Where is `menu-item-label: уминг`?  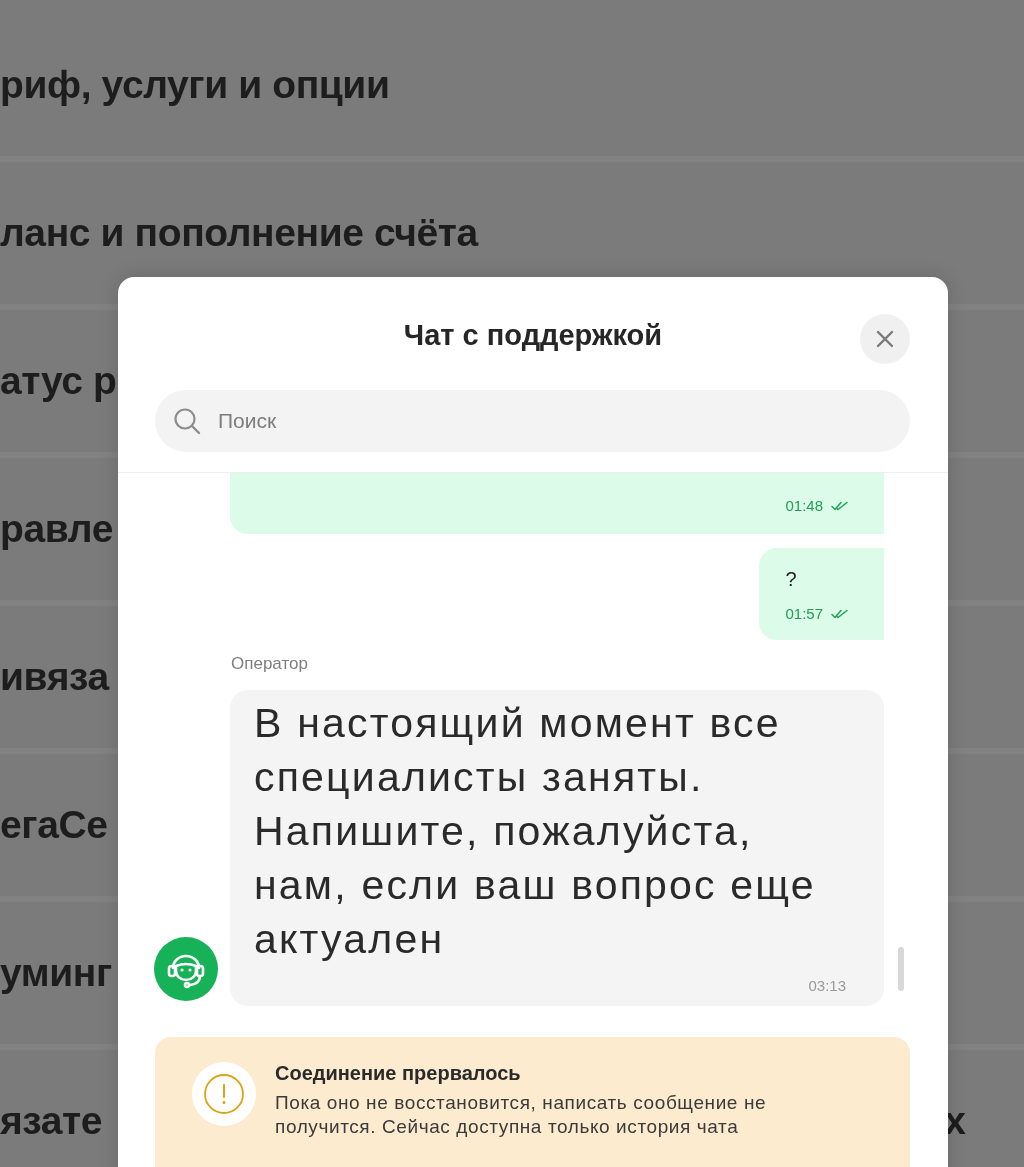 menu-item-label: уминг is located at coordinates (56, 973).